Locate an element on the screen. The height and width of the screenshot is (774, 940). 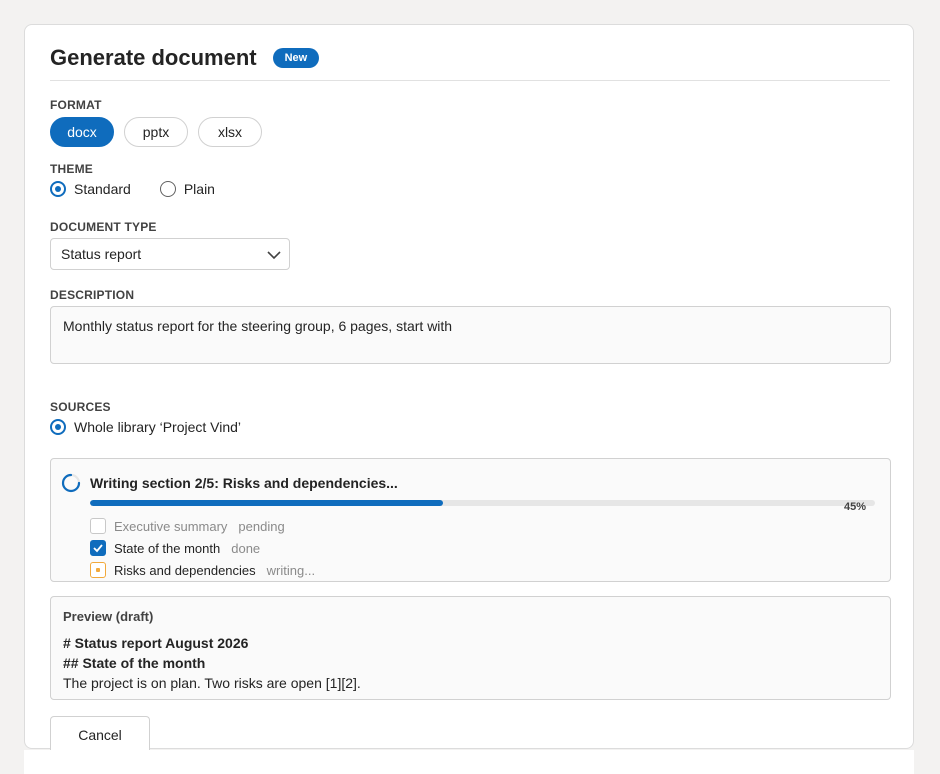
theme-option-plain: Plain is located at coordinates (187, 189).